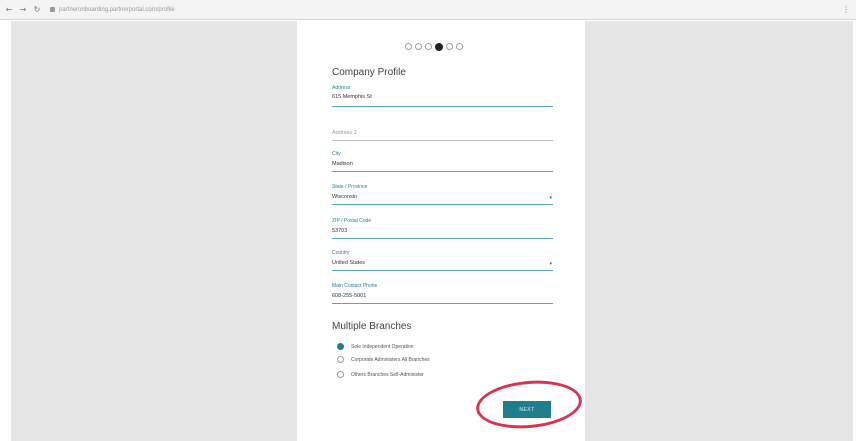 The height and width of the screenshot is (441, 856). I want to click on phone-value: 608-255-5001, so click(349, 296).